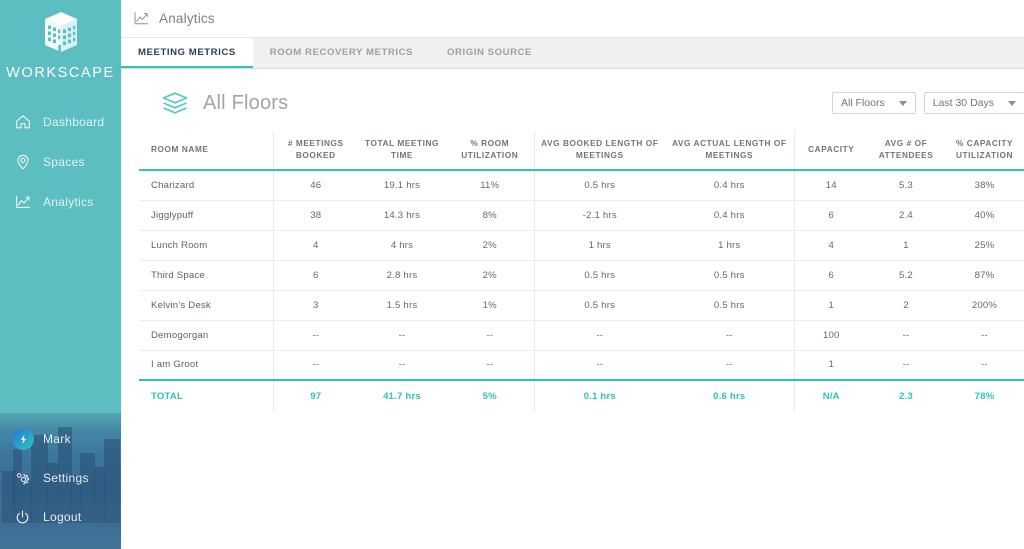 The width and height of the screenshot is (1024, 549). What do you see at coordinates (490, 305) in the screenshot?
I see `cell-room-utilization: 1%` at bounding box center [490, 305].